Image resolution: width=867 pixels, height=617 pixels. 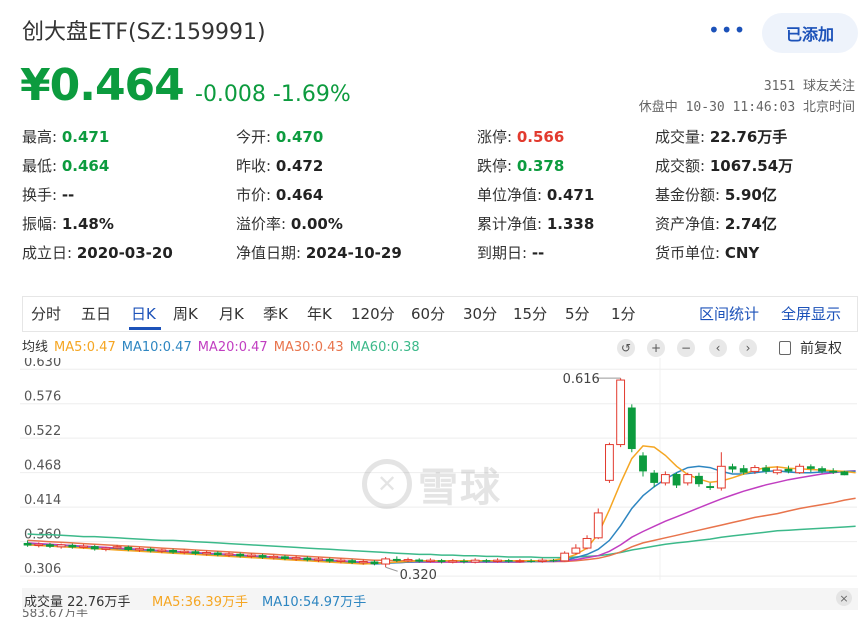 I want to click on close-icon: ×, so click(x=844, y=598).